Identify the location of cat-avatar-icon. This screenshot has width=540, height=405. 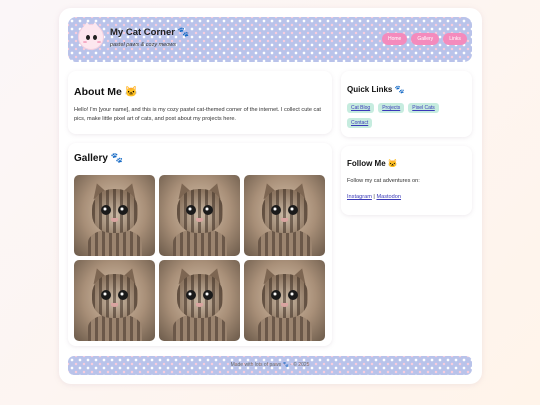
(91, 36).